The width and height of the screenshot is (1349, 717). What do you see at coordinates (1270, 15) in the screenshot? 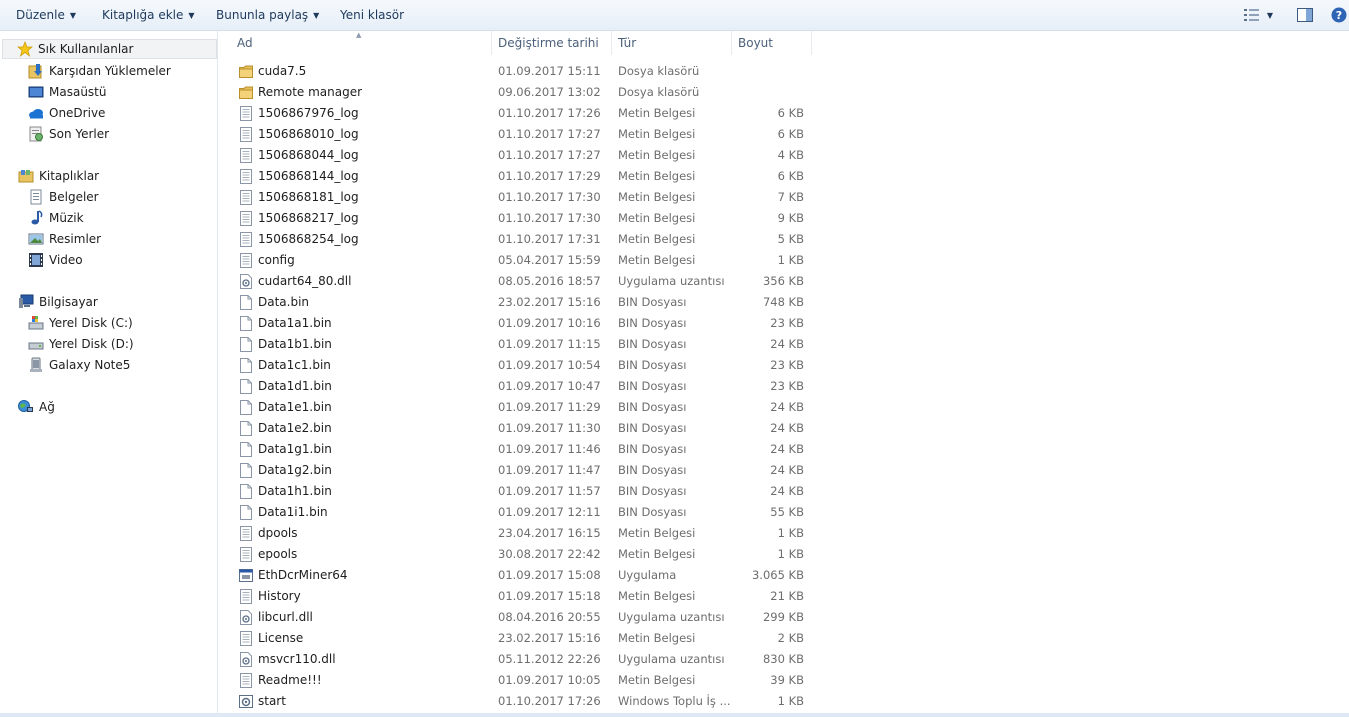
I see `chevron-down-icon: ▼` at bounding box center [1270, 15].